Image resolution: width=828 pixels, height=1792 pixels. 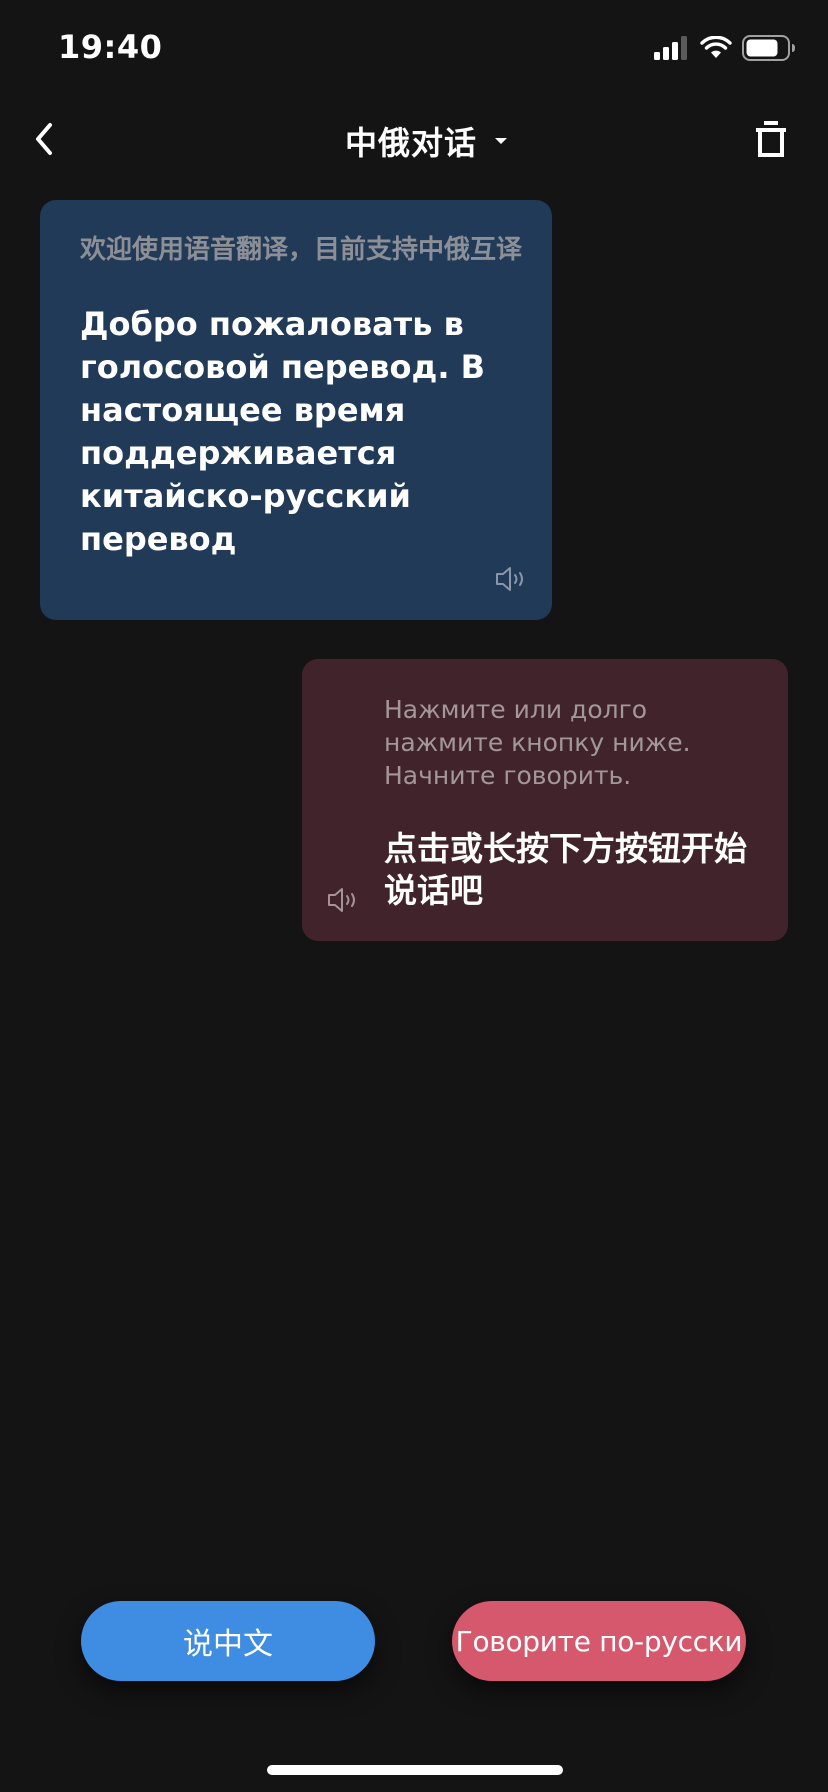 What do you see at coordinates (599, 1641) in the screenshot?
I see `speak-russian-button: Говорите по-русски` at bounding box center [599, 1641].